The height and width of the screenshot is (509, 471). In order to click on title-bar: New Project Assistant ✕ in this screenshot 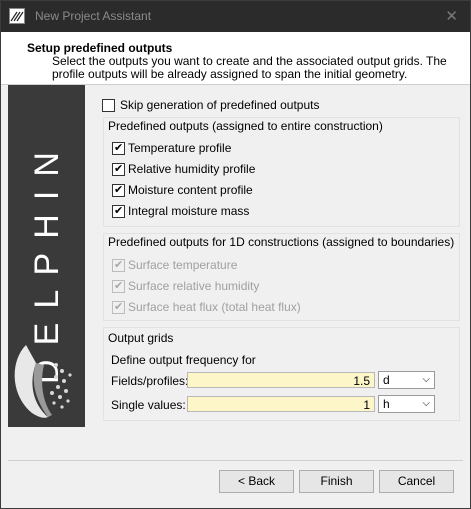, I will do `click(235, 16)`.